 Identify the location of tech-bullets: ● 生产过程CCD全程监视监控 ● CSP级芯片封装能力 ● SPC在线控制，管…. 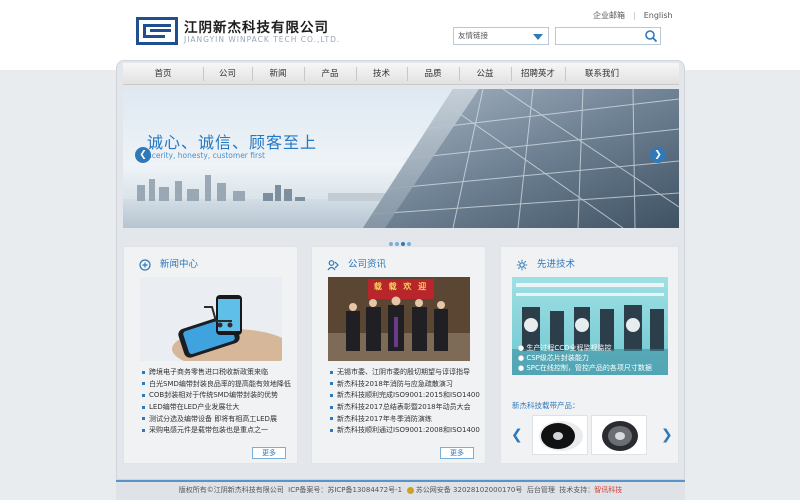
(585, 358).